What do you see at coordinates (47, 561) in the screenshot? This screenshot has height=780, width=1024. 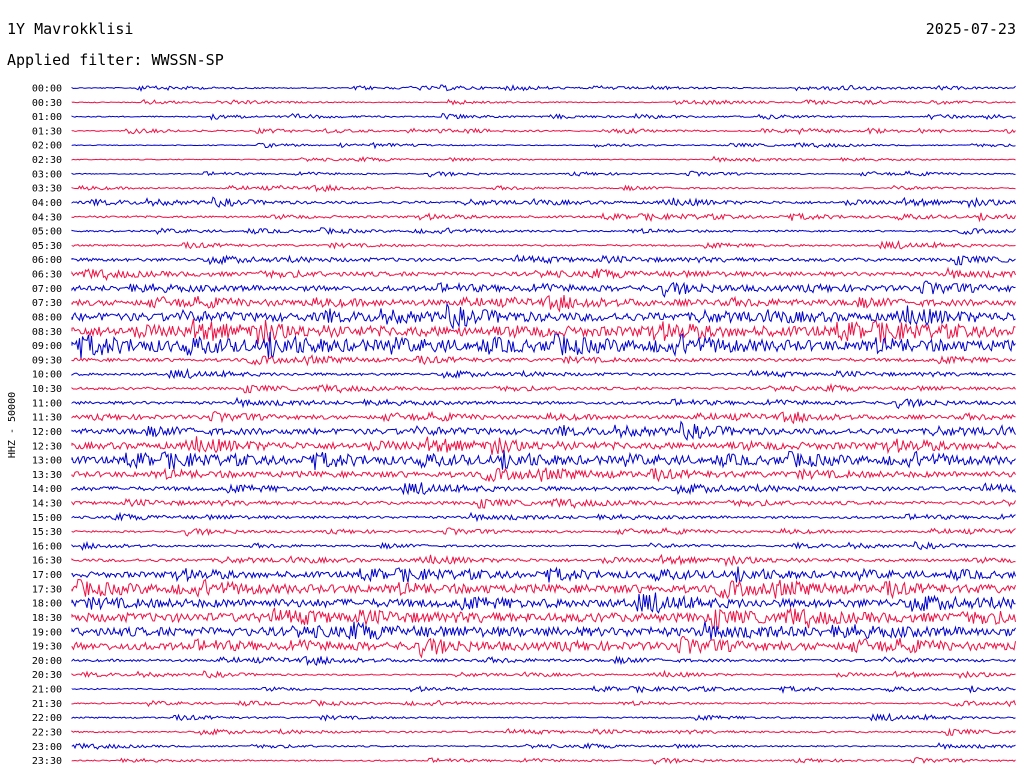 I see `tick-label: 16:30` at bounding box center [47, 561].